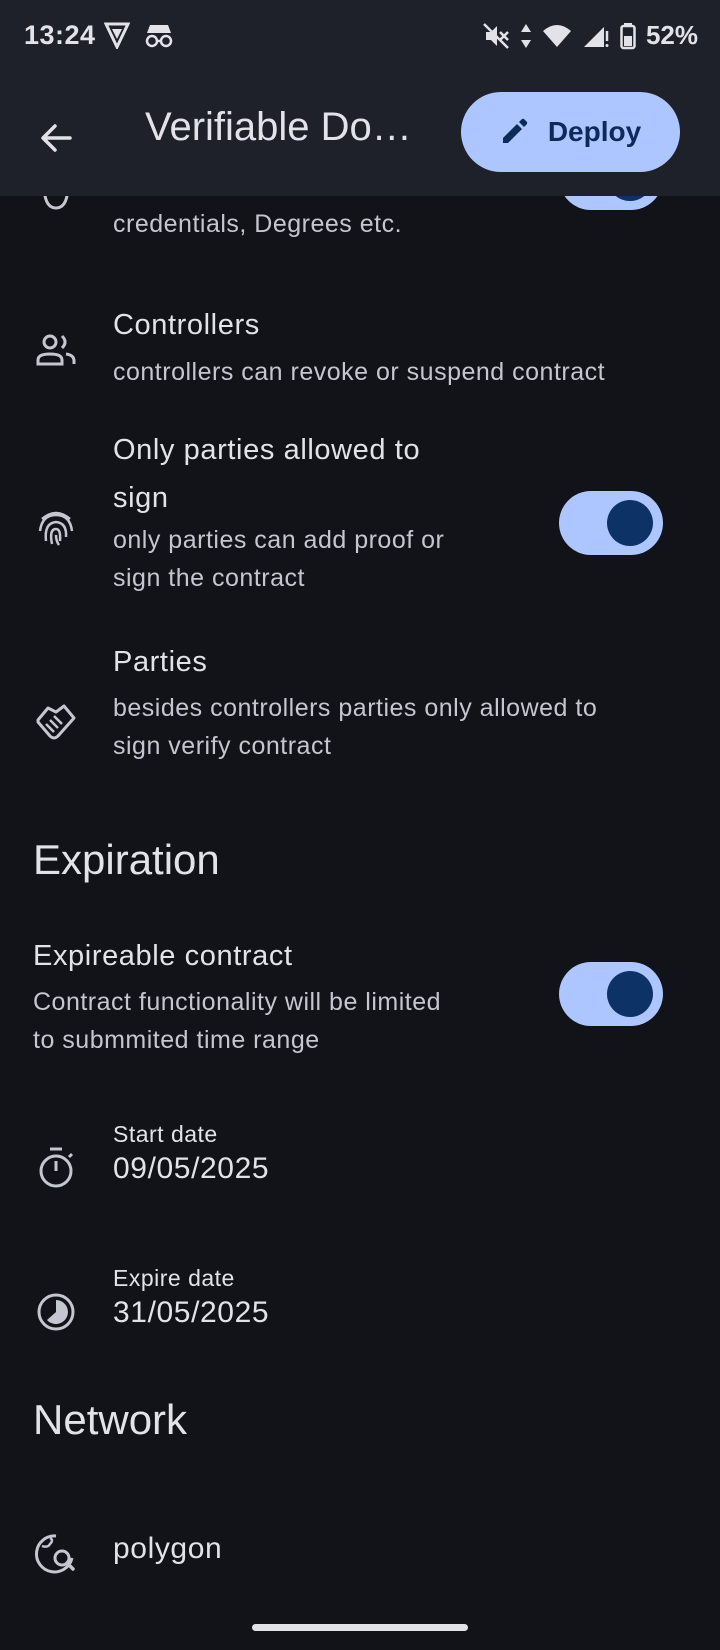 This screenshot has height=1650, width=720. What do you see at coordinates (176, 1040) in the screenshot?
I see `expireable-subtitle-2: to submmited time range` at bounding box center [176, 1040].